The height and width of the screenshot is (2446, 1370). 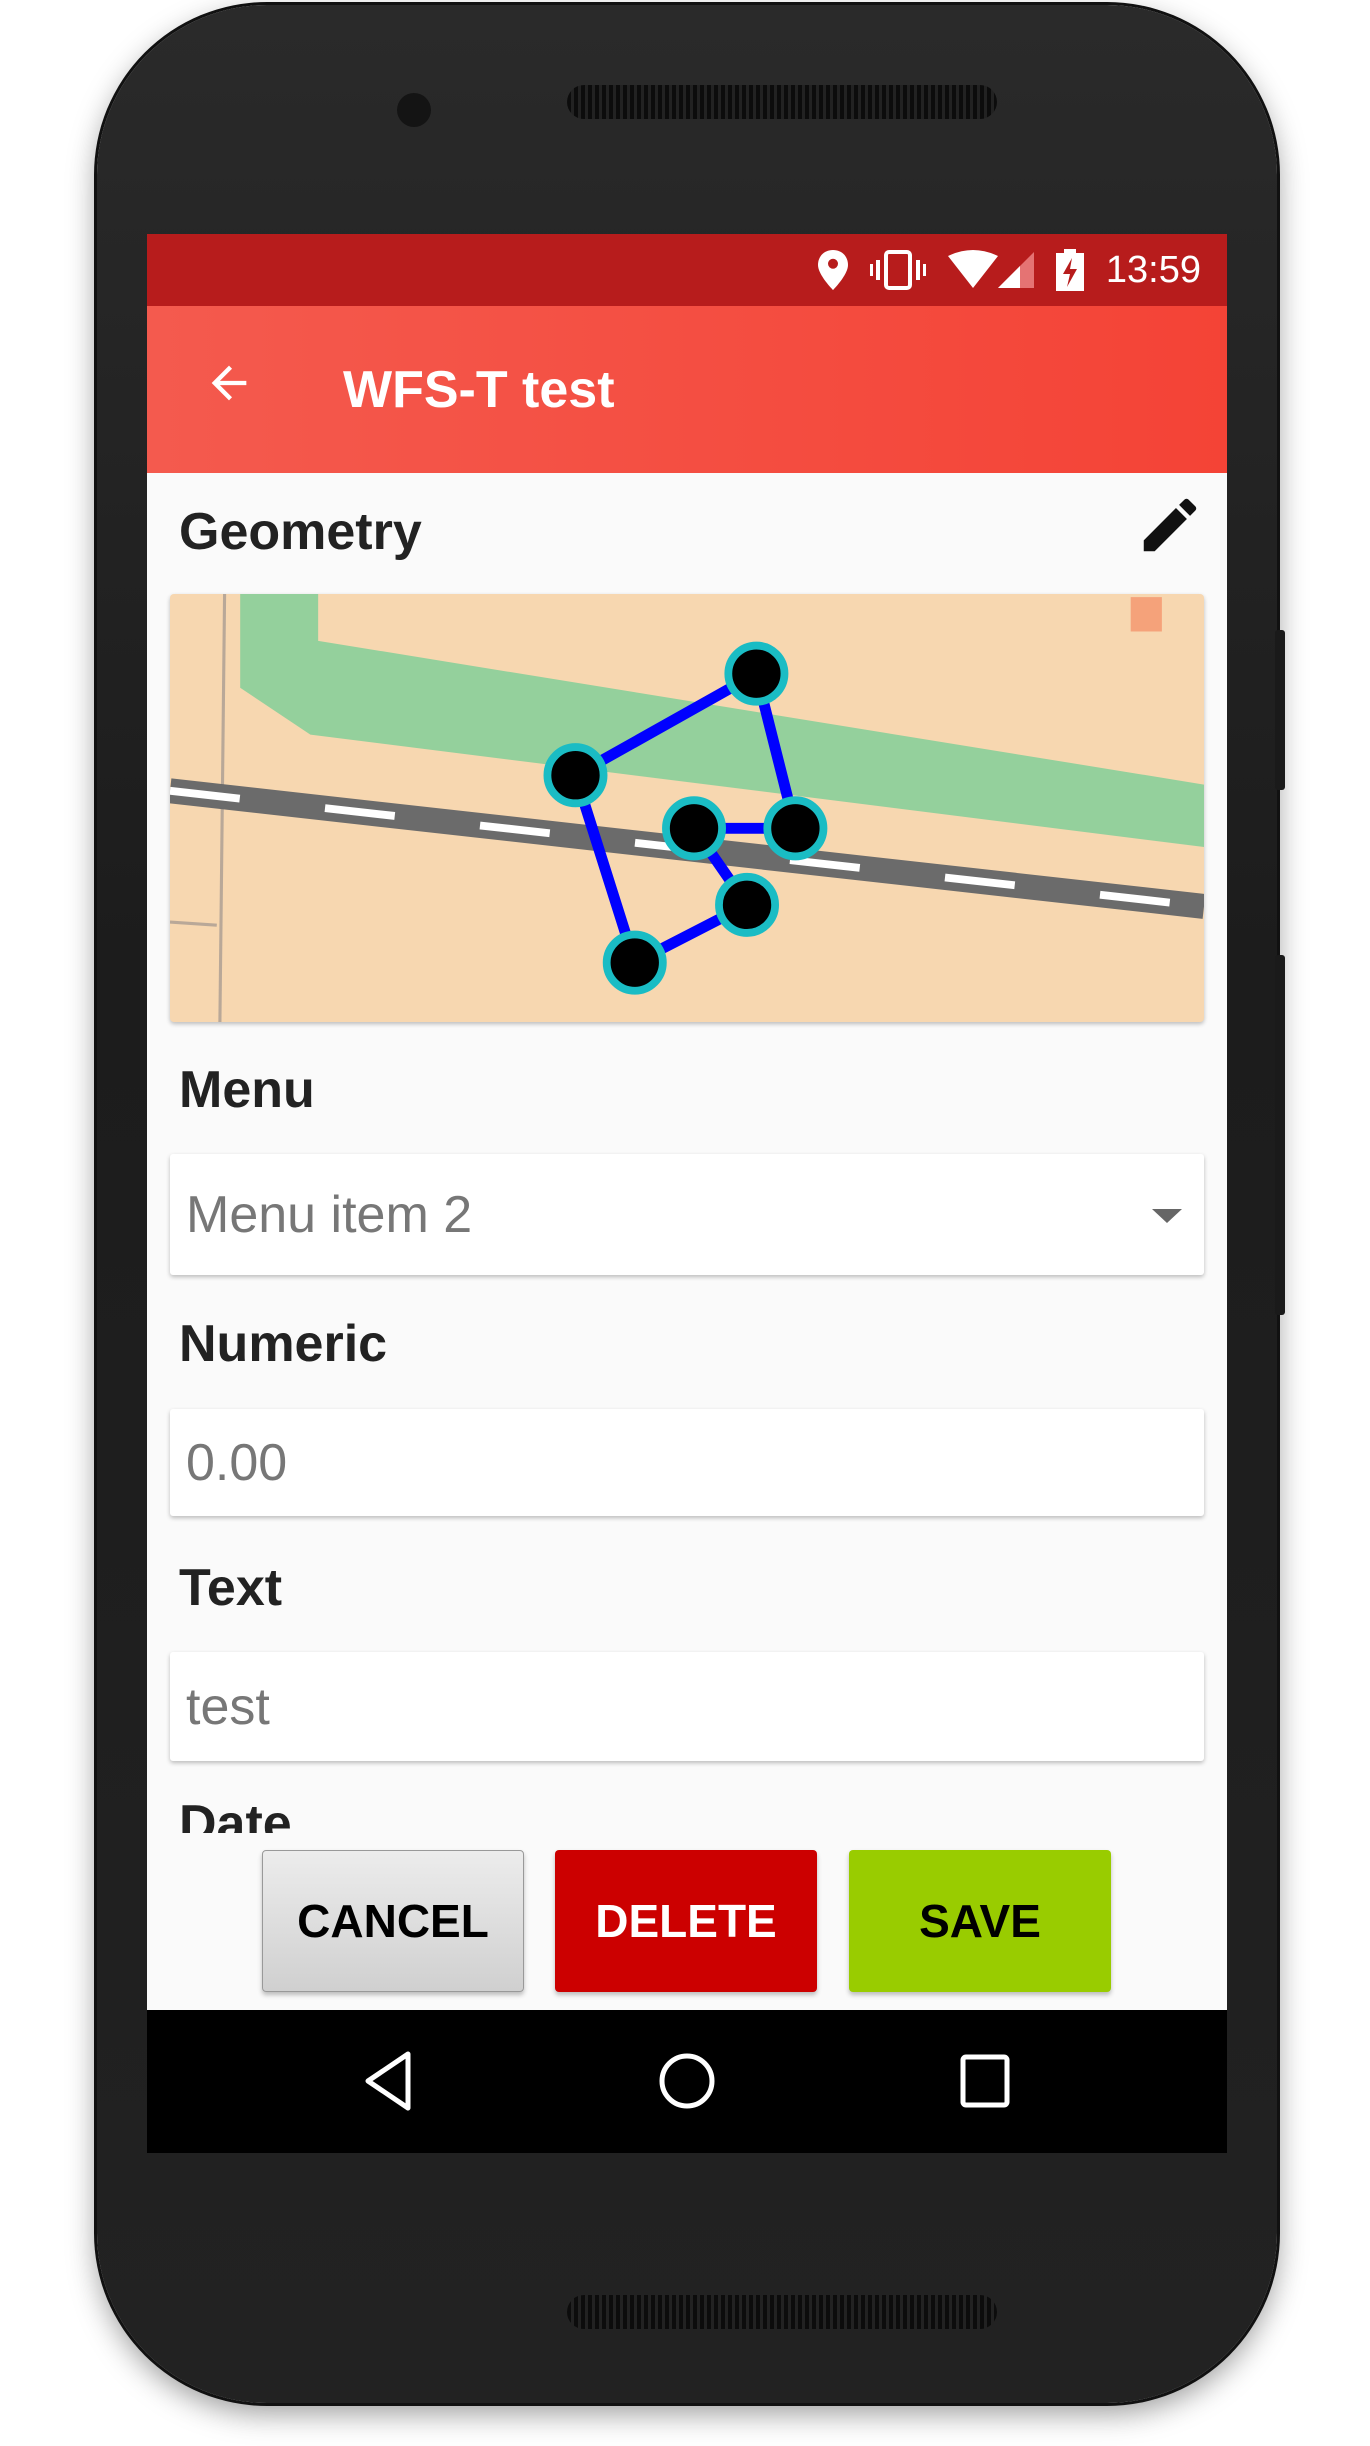 I want to click on menu-dropdown: Menu item 2, so click(x=687, y=1214).